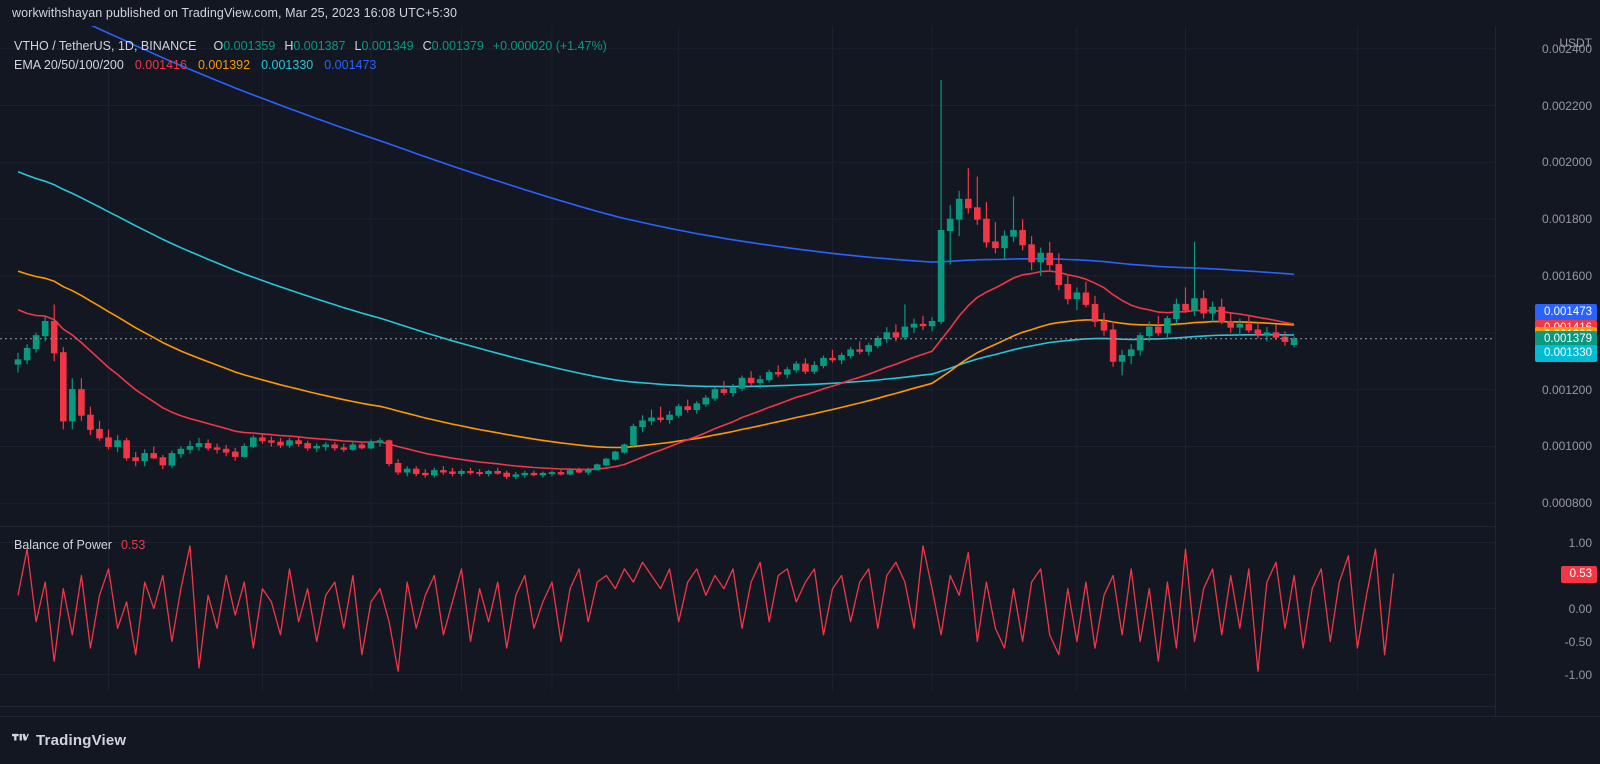 The height and width of the screenshot is (764, 1600). What do you see at coordinates (1566, 353) in the screenshot?
I see `price-tag: 0.001330` at bounding box center [1566, 353].